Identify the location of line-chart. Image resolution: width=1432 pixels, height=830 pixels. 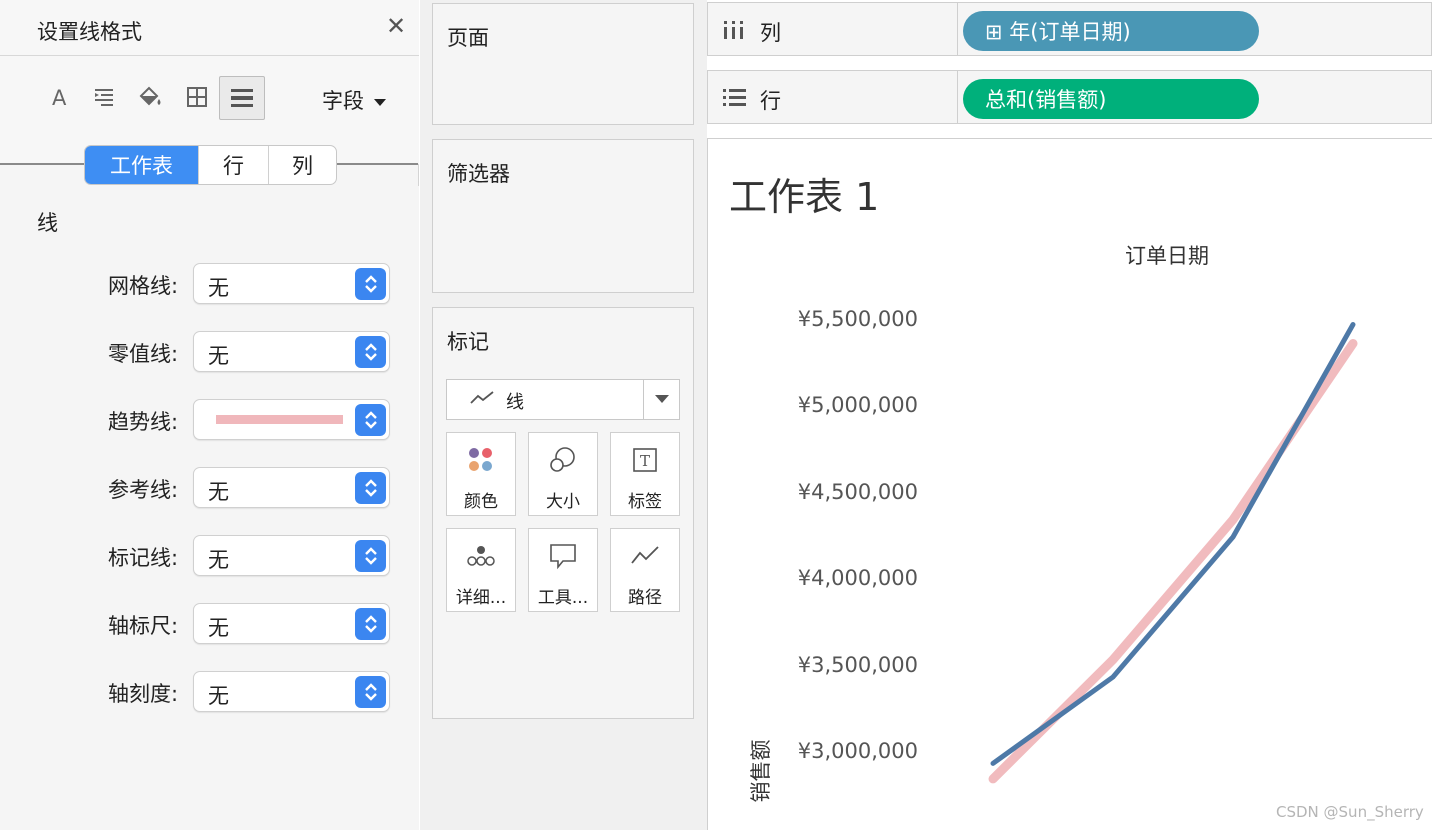
(1173, 553).